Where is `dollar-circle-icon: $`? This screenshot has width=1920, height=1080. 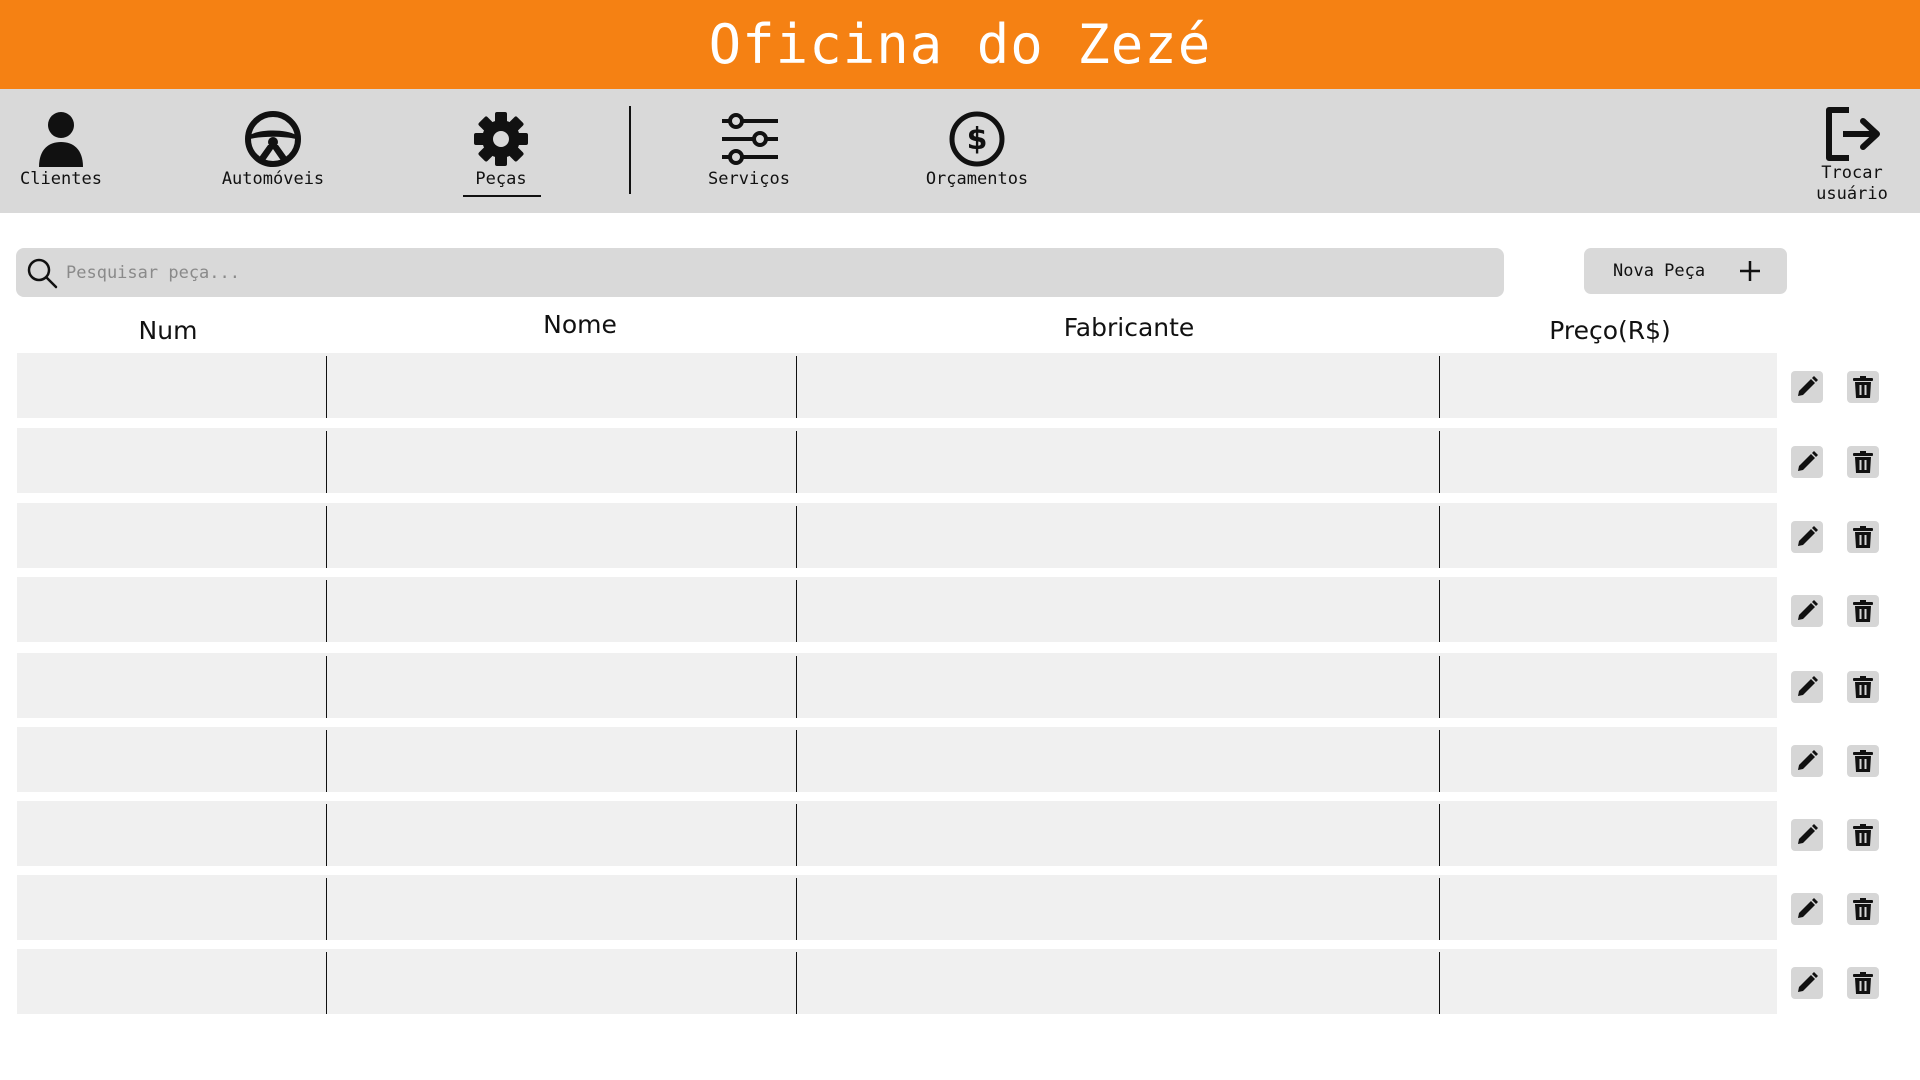 dollar-circle-icon: $ is located at coordinates (977, 139).